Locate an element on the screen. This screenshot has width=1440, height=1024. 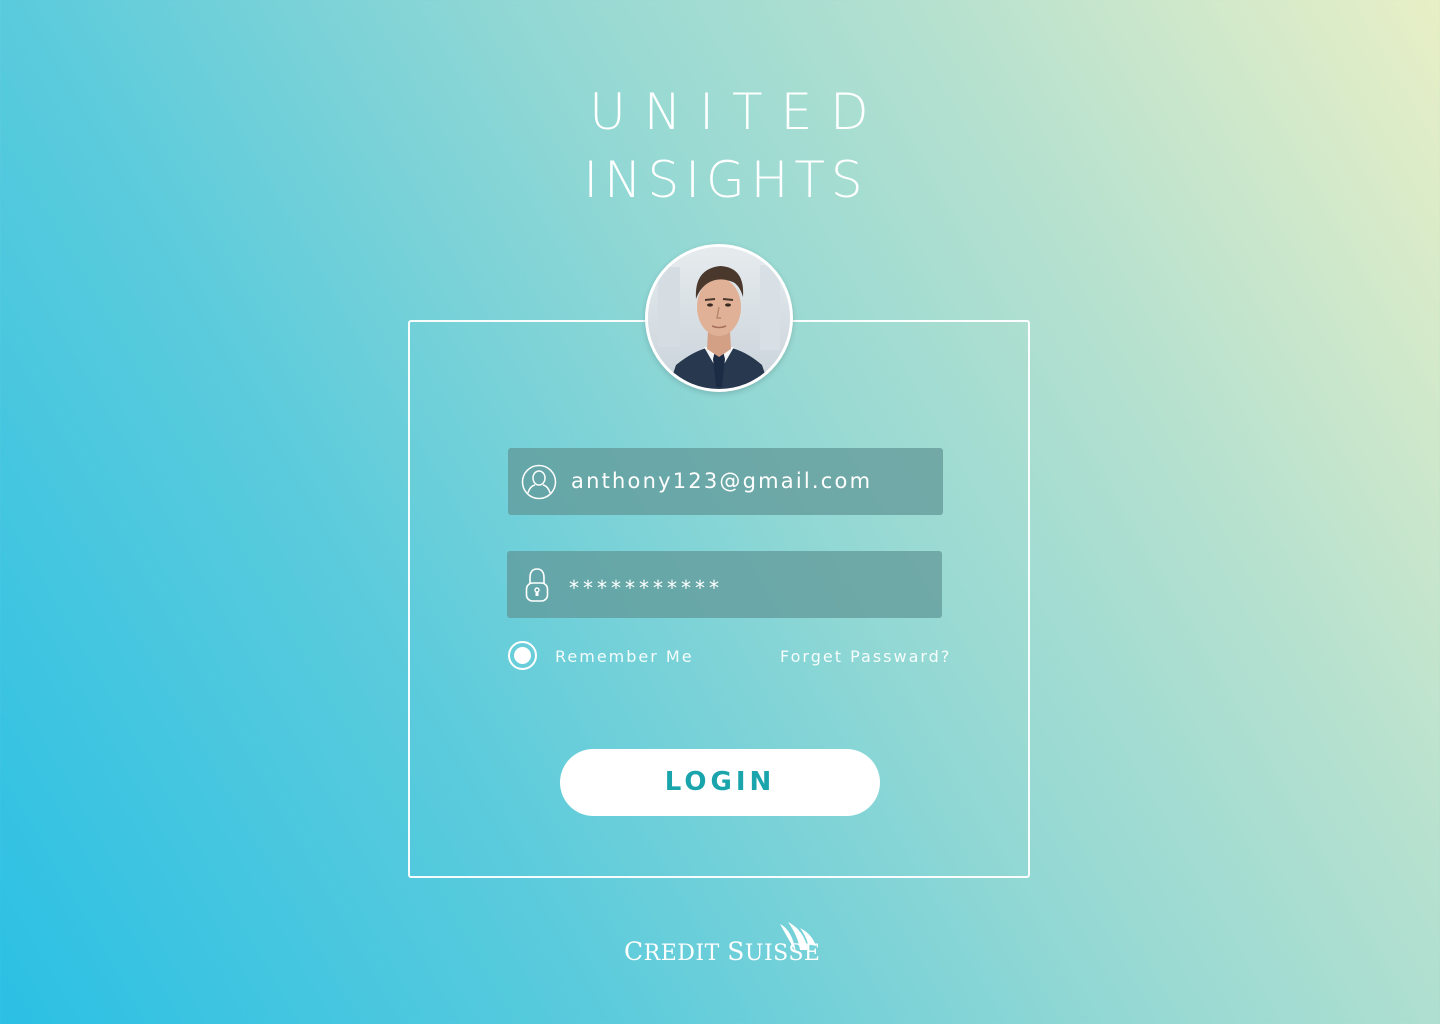
sails-logo-icon is located at coordinates (798, 937).